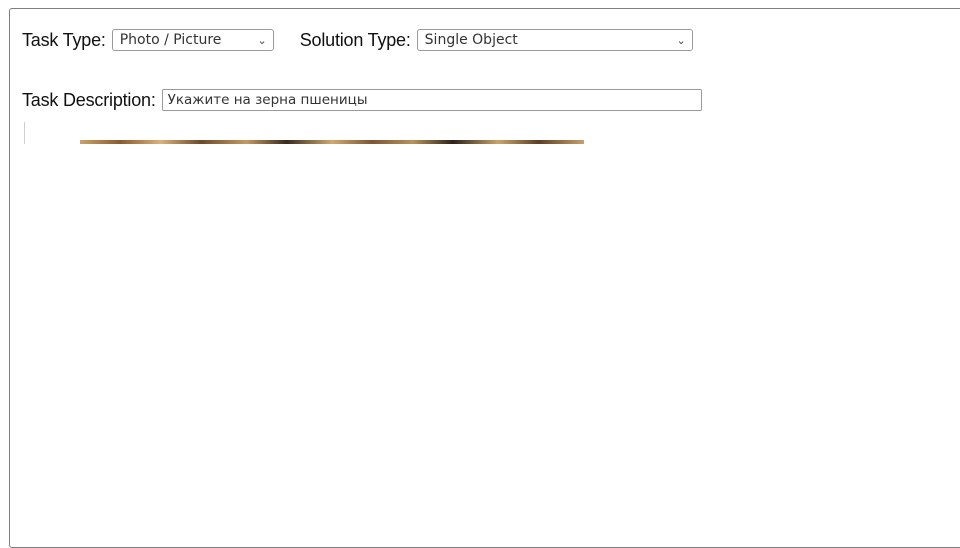 The image size is (960, 548). I want to click on solution-type-value: Single Object, so click(471, 40).